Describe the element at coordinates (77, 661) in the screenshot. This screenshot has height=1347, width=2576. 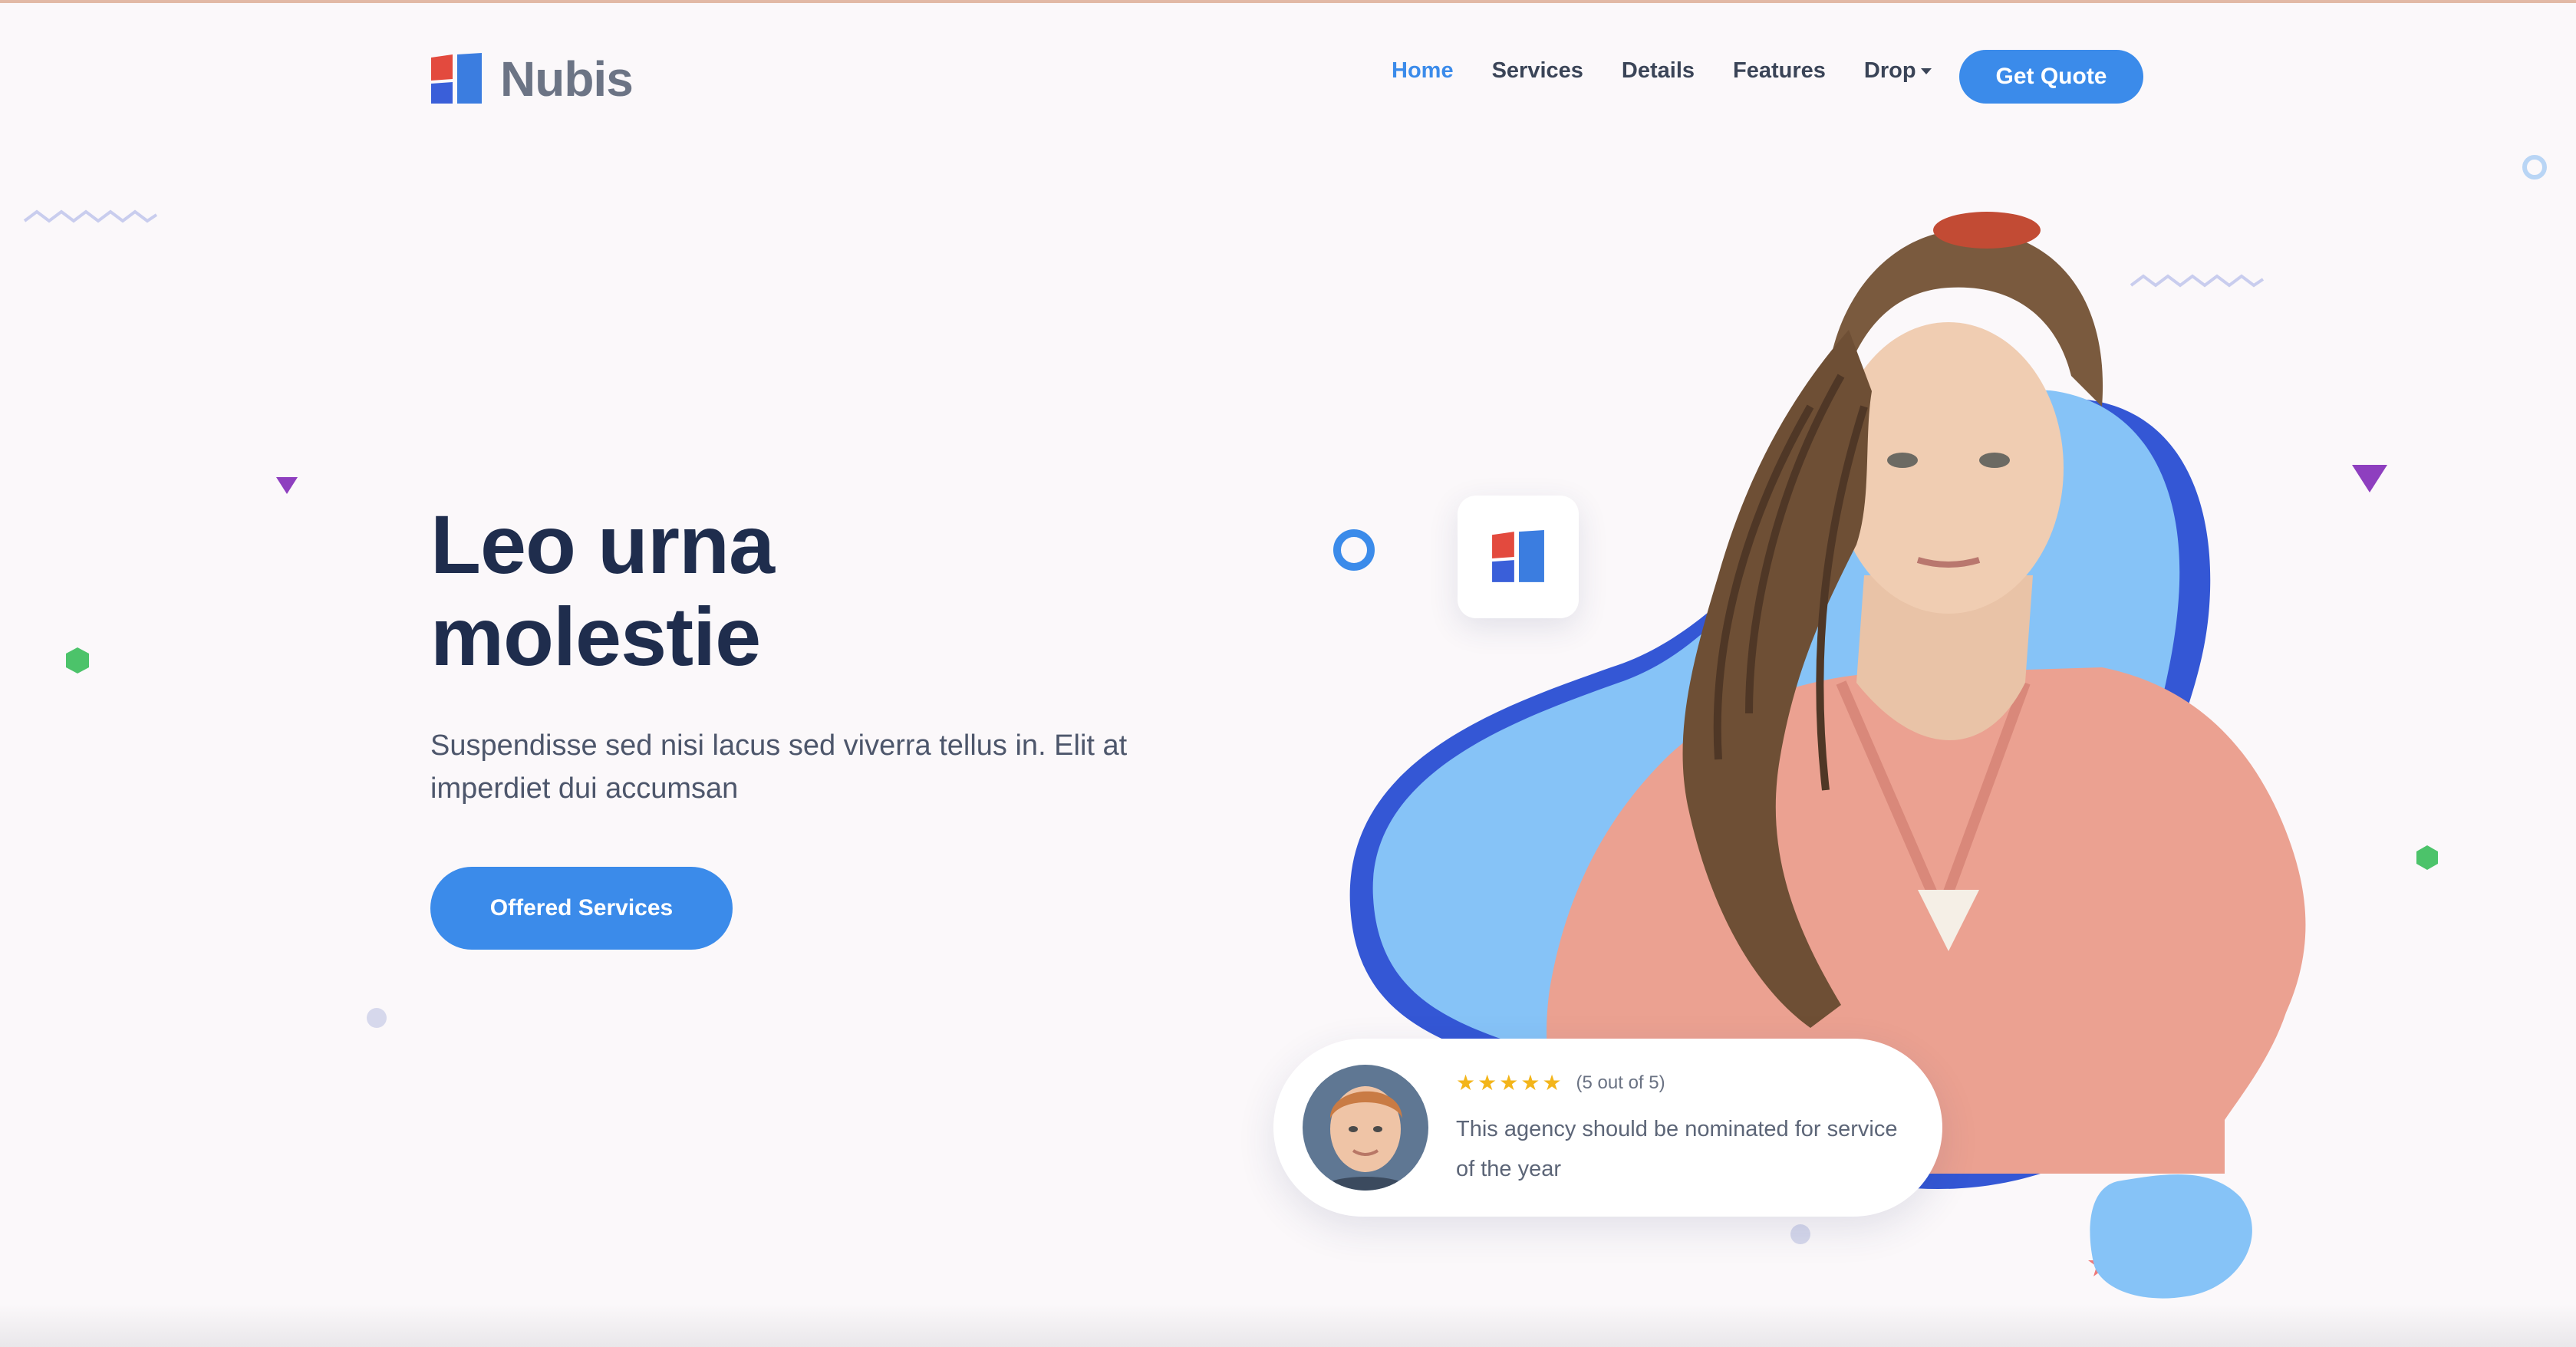
I see `hexagon-decoration` at that location.